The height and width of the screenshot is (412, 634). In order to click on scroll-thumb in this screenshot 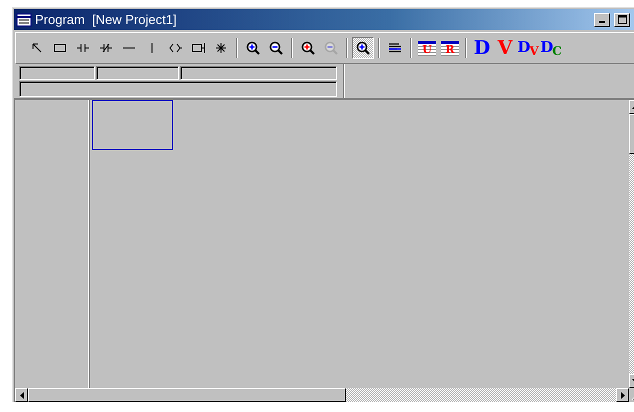, I will do `click(187, 395)`.